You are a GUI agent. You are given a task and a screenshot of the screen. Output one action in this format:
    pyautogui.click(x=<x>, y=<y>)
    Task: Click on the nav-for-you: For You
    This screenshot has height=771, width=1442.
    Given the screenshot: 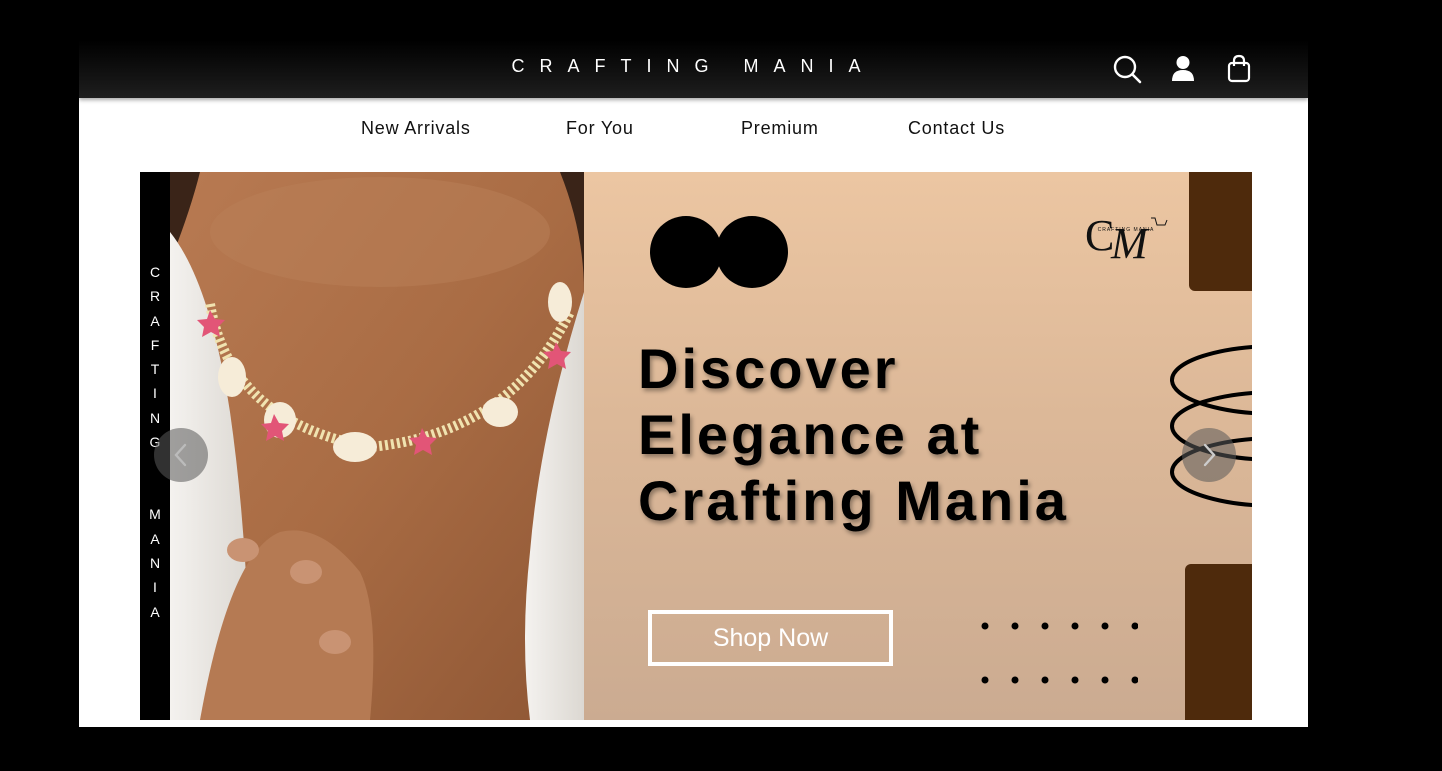 What is the action you would take?
    pyautogui.click(x=600, y=128)
    